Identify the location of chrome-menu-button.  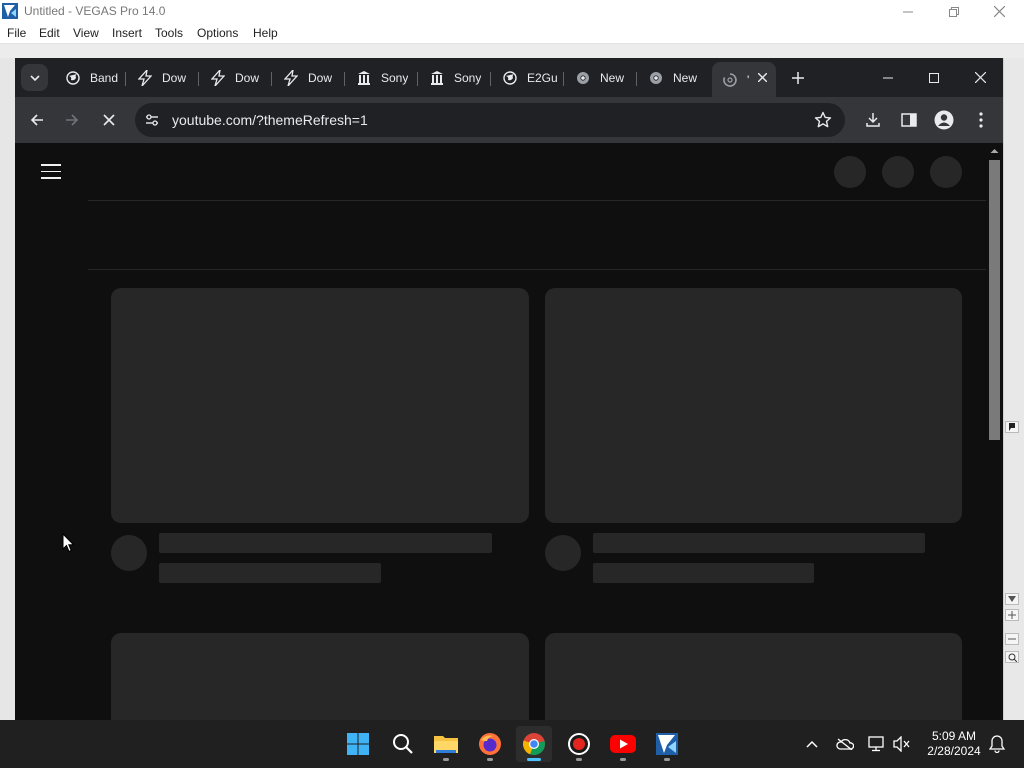
(981, 120).